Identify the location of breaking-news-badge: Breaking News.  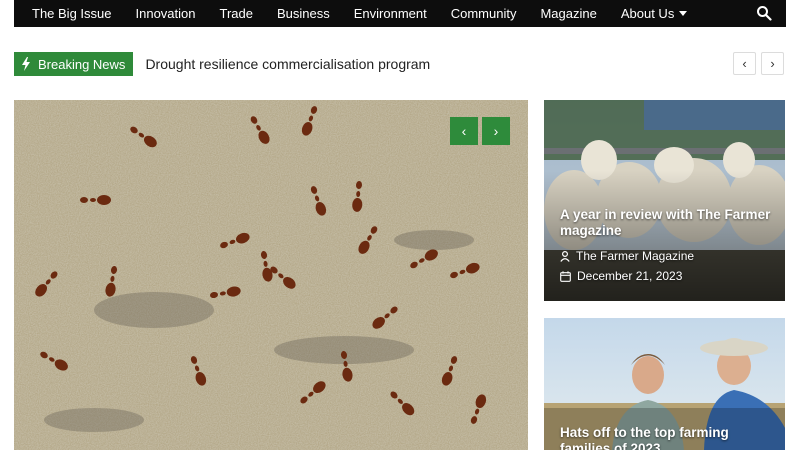
(74, 64).